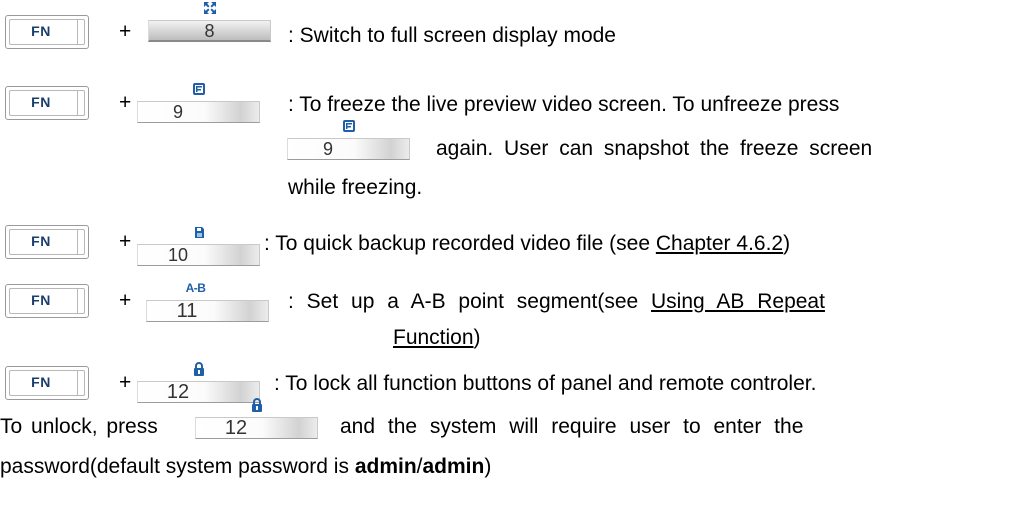  What do you see at coordinates (207, 301) in the screenshot?
I see `number-key-11: A-B 11` at bounding box center [207, 301].